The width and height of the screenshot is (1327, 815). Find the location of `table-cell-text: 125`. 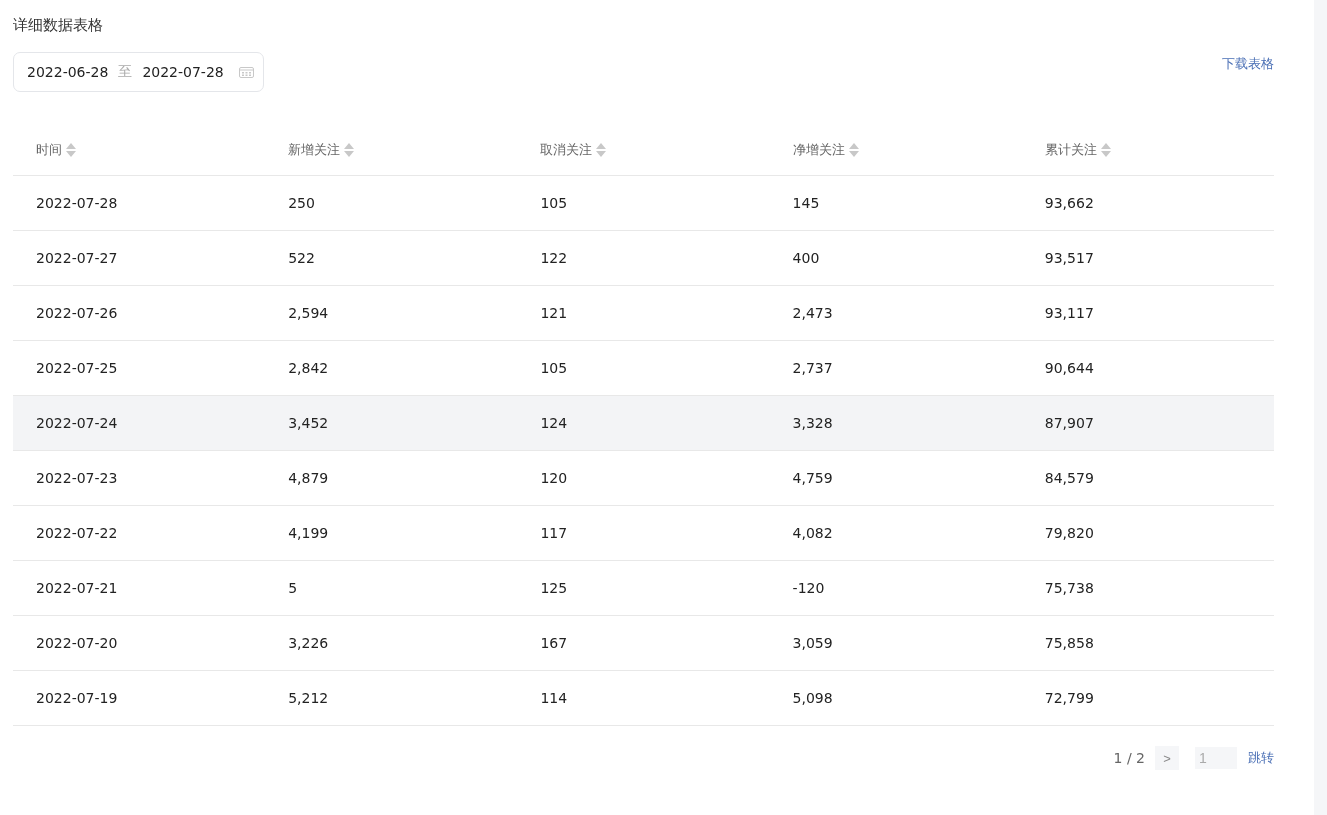

table-cell-text: 125 is located at coordinates (553, 588).